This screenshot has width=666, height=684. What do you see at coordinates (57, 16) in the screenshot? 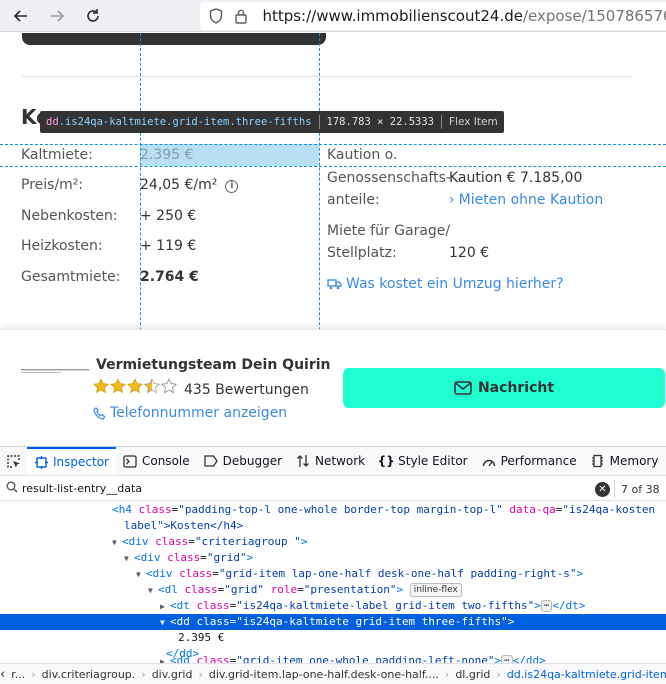
I see `forward-button` at bounding box center [57, 16].